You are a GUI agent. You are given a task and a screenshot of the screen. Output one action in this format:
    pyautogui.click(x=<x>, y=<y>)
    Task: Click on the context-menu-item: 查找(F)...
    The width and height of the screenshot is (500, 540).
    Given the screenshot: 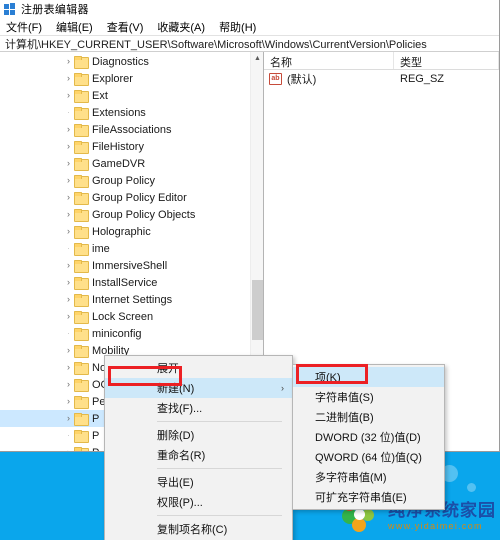 What is the action you would take?
    pyautogui.click(x=198, y=408)
    